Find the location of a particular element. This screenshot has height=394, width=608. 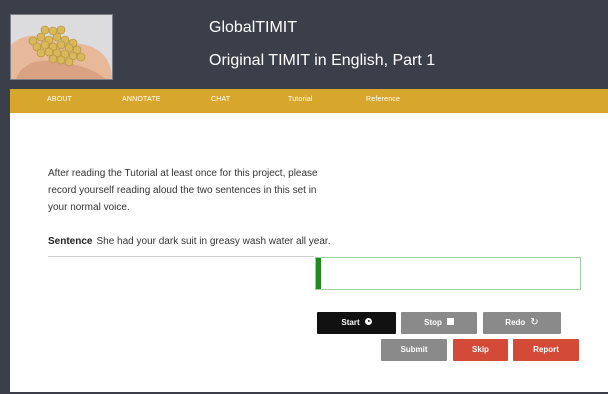

stop-button: Stop is located at coordinates (439, 323).